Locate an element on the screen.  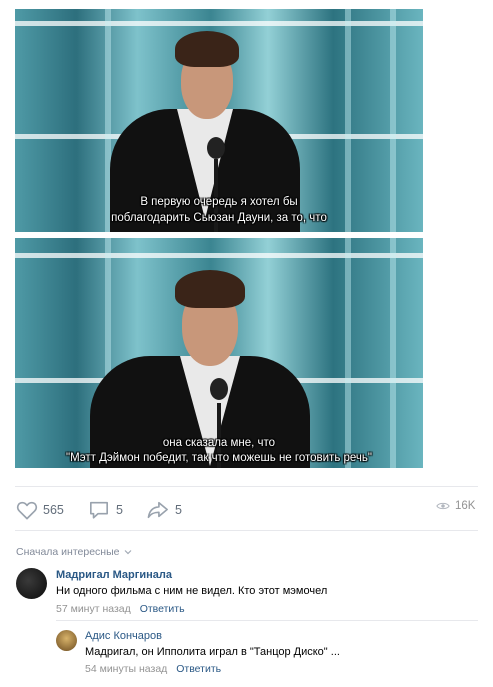
views-counter: 16K is located at coordinates (455, 506).